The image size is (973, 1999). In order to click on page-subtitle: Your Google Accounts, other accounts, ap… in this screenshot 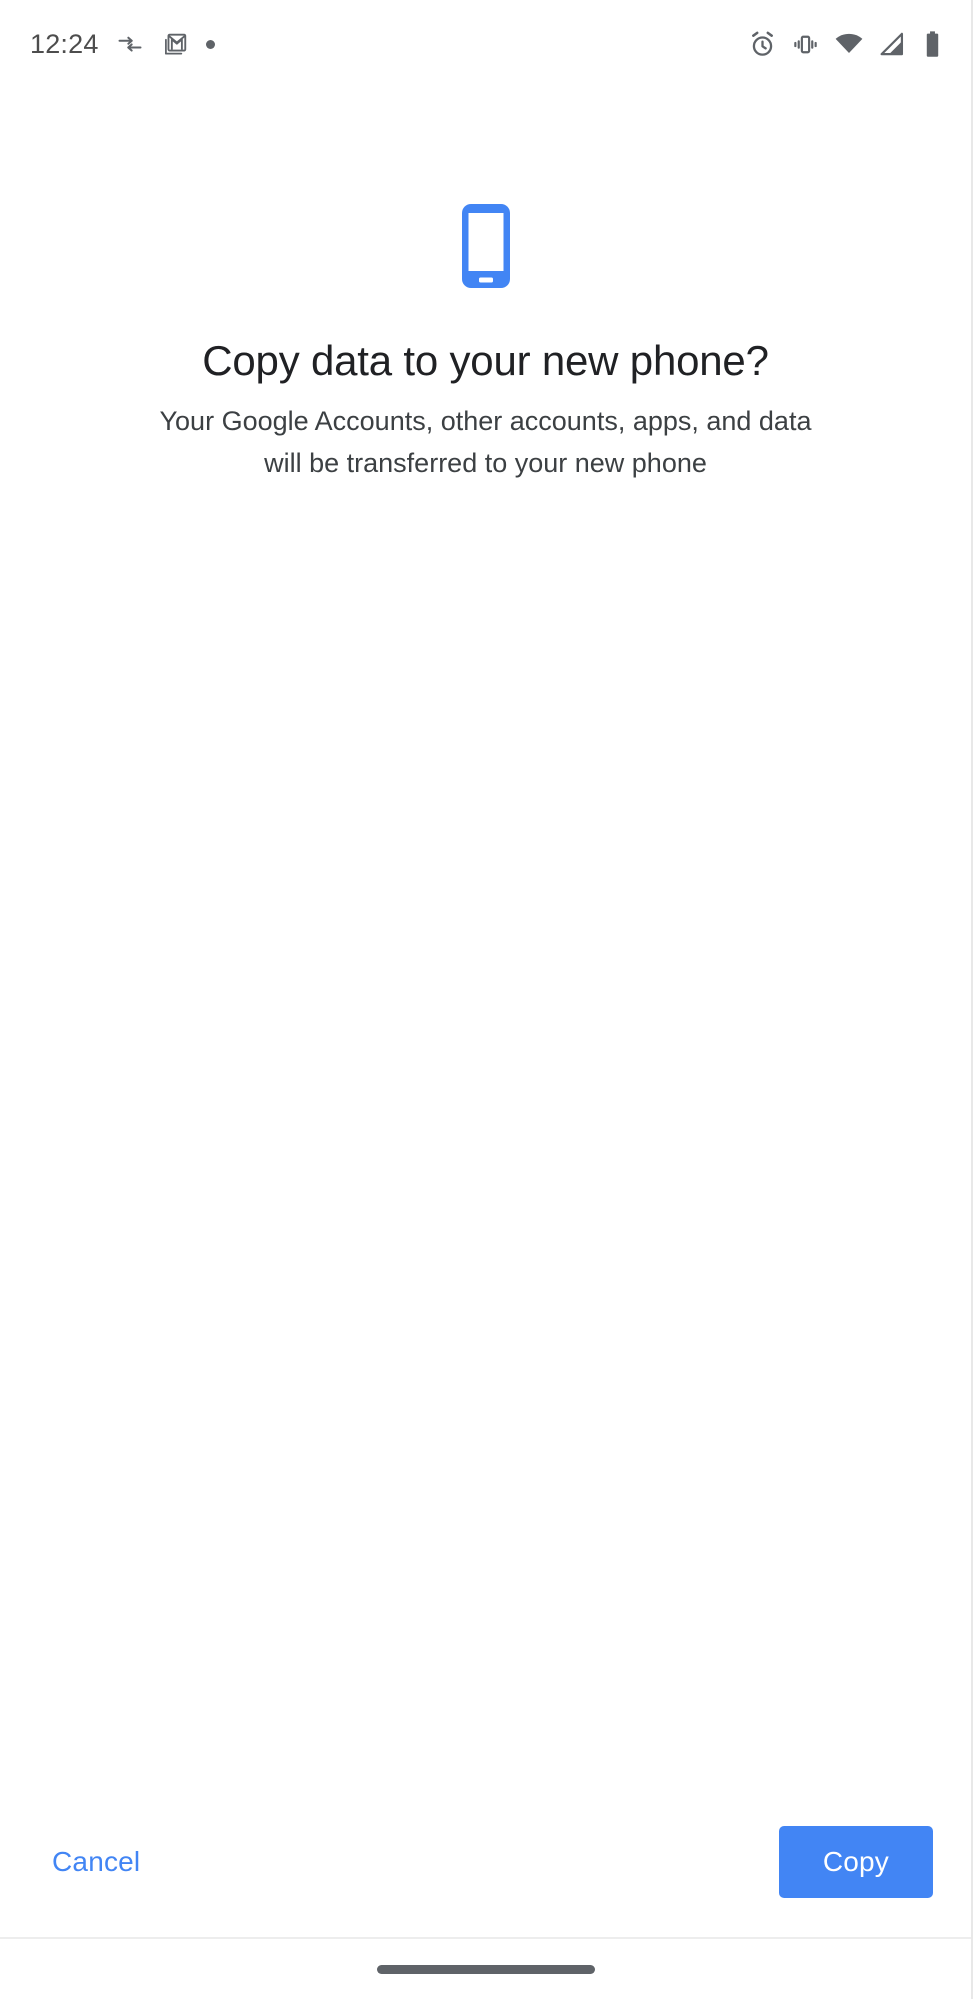, I will do `click(485, 442)`.